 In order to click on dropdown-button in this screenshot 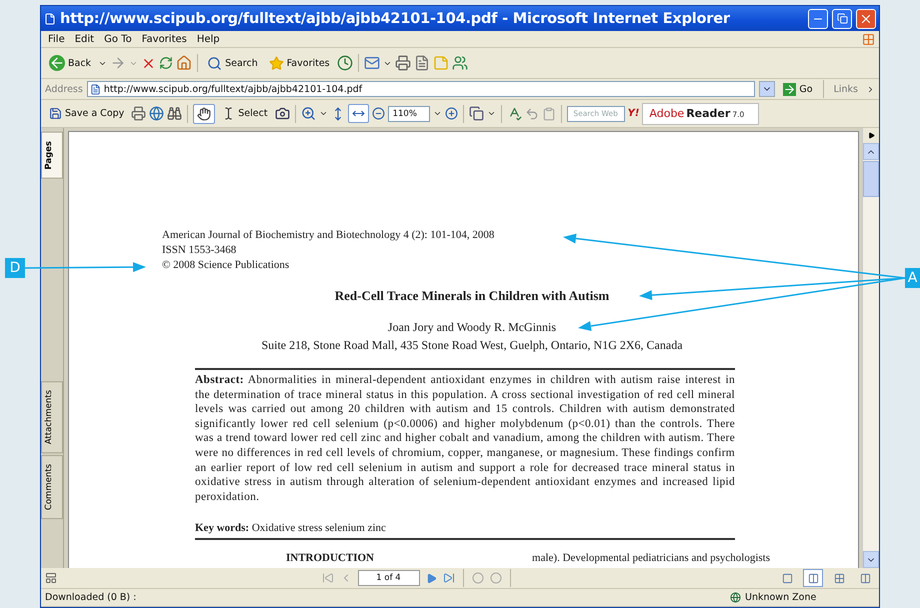, I will do `click(767, 89)`.